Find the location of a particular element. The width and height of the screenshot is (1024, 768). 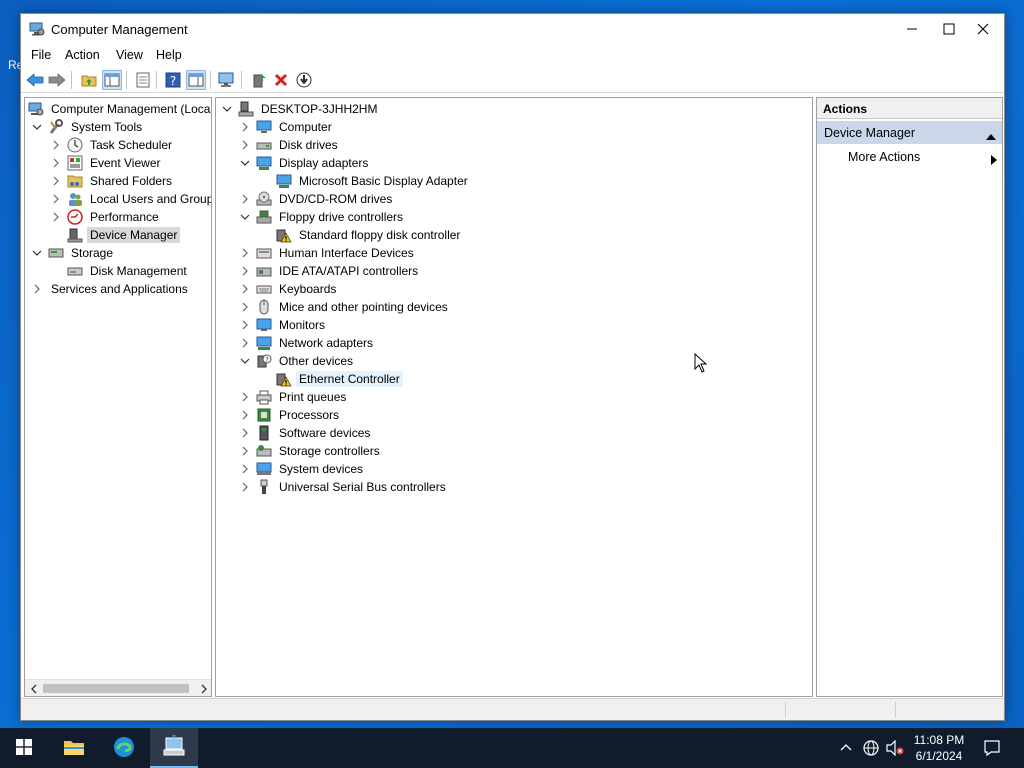

minimize-button is located at coordinates (912, 29).